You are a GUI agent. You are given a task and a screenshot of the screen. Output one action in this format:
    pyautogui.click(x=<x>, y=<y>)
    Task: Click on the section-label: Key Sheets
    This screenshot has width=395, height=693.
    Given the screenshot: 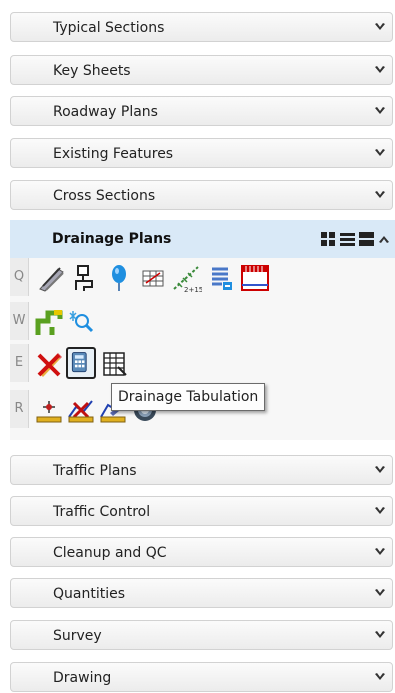 What is the action you would take?
    pyautogui.click(x=92, y=71)
    